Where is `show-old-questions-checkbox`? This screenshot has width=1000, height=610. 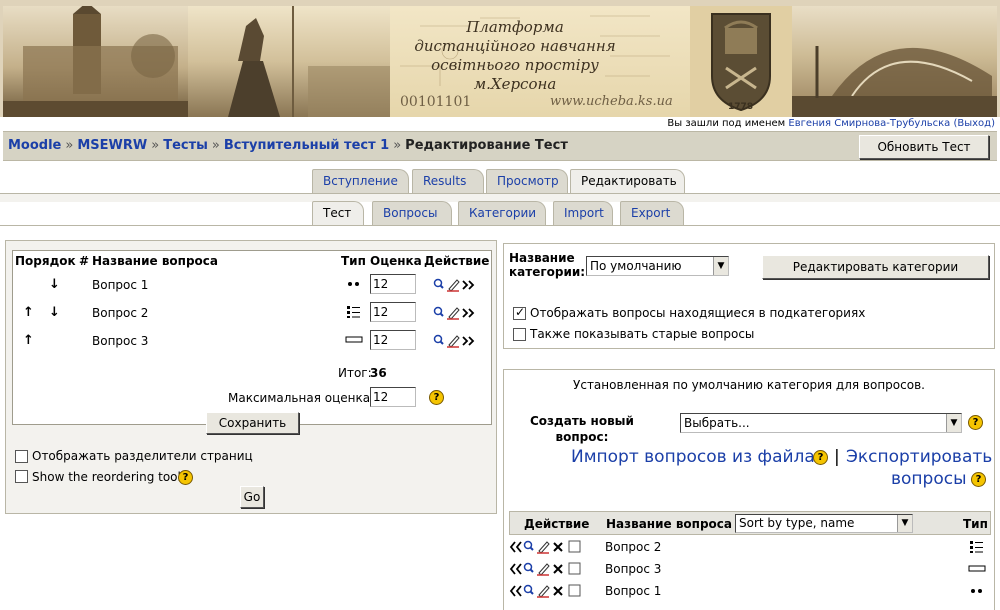
show-old-questions-checkbox is located at coordinates (519, 334).